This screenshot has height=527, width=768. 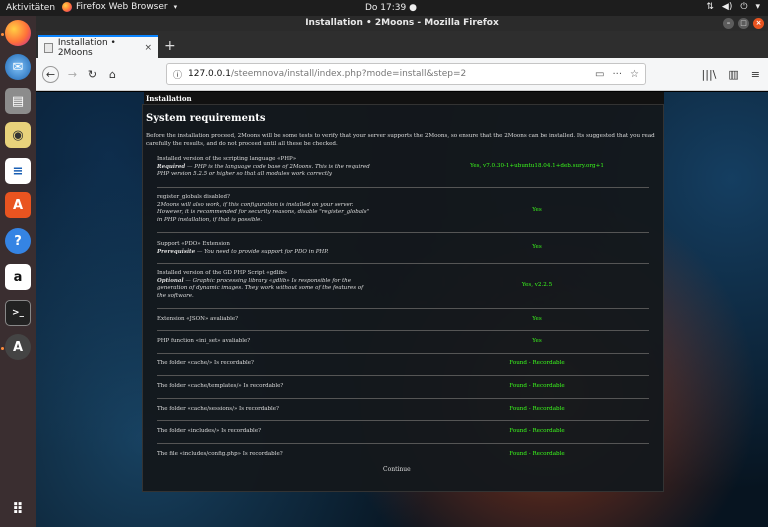 What do you see at coordinates (727, 7) in the screenshot?
I see `volume-icon: ◀)` at bounding box center [727, 7].